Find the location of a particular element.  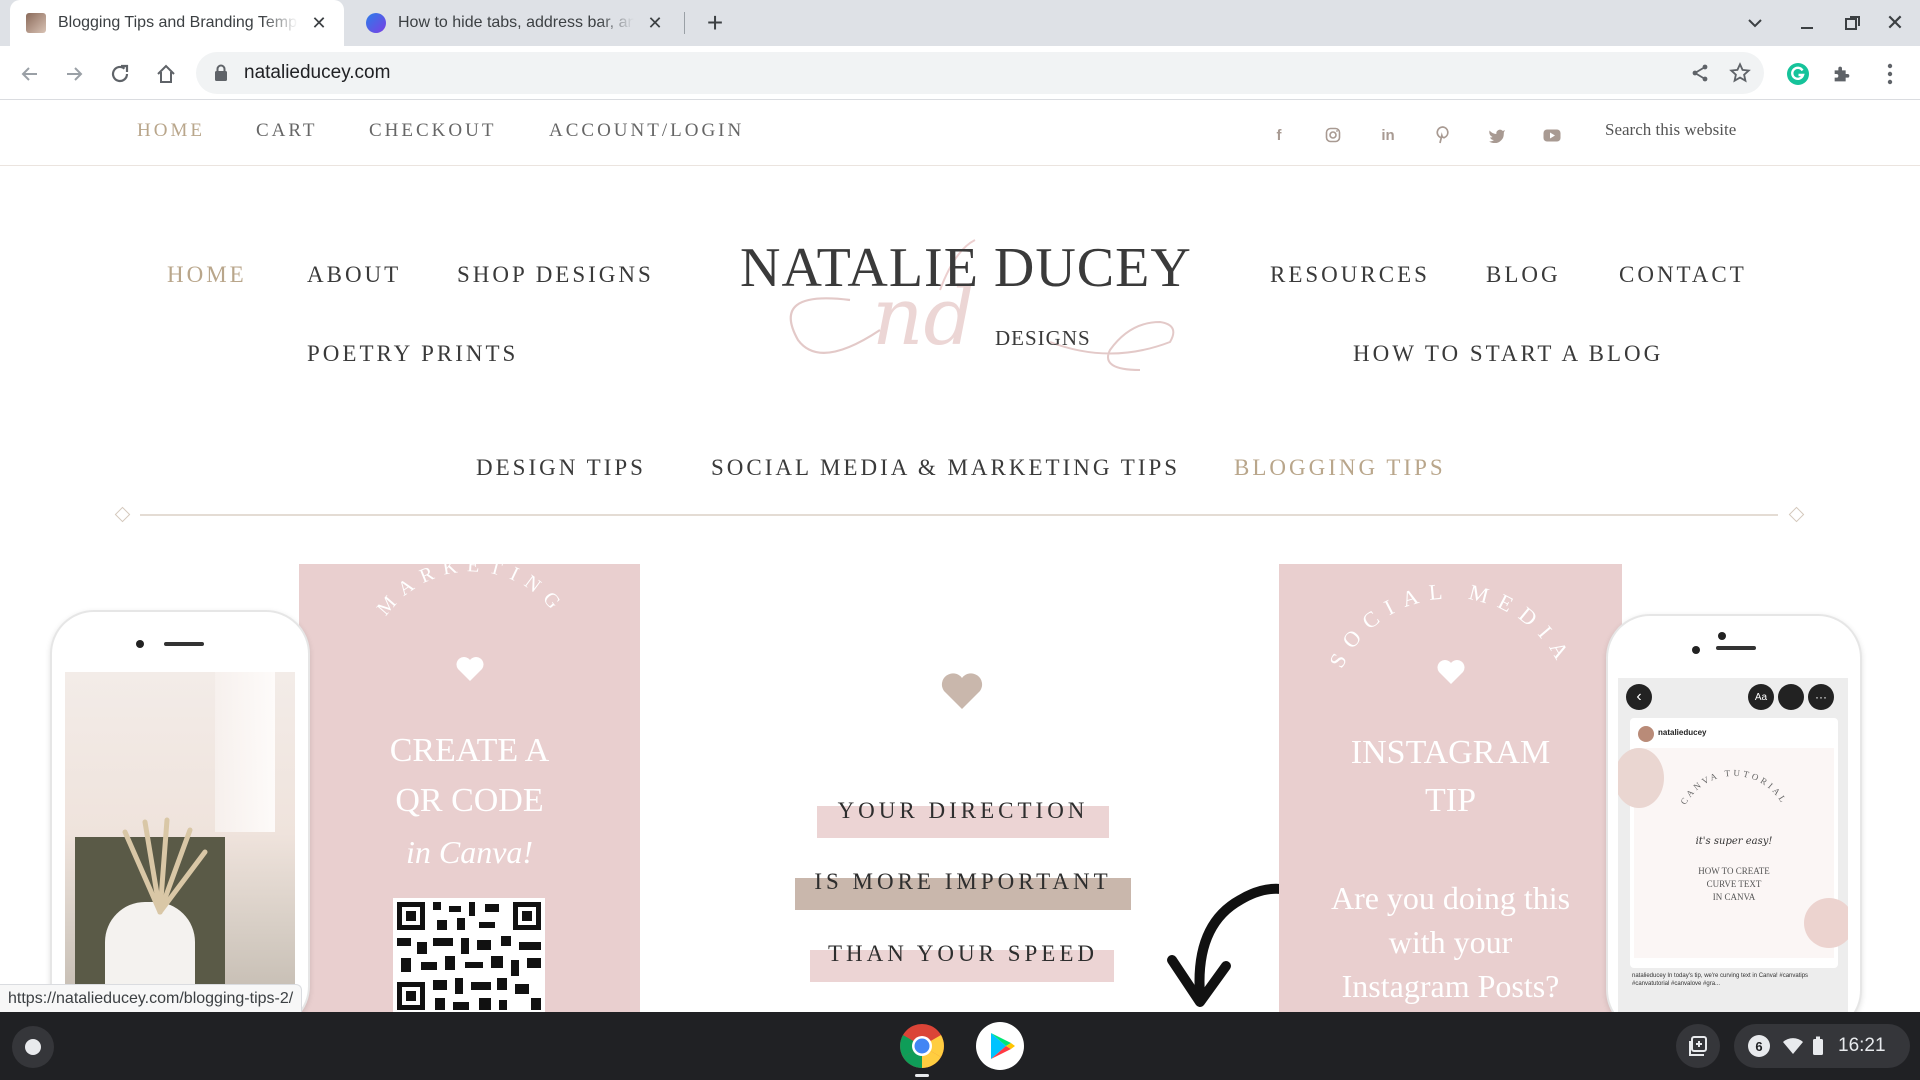

share-icon is located at coordinates (1700, 73).